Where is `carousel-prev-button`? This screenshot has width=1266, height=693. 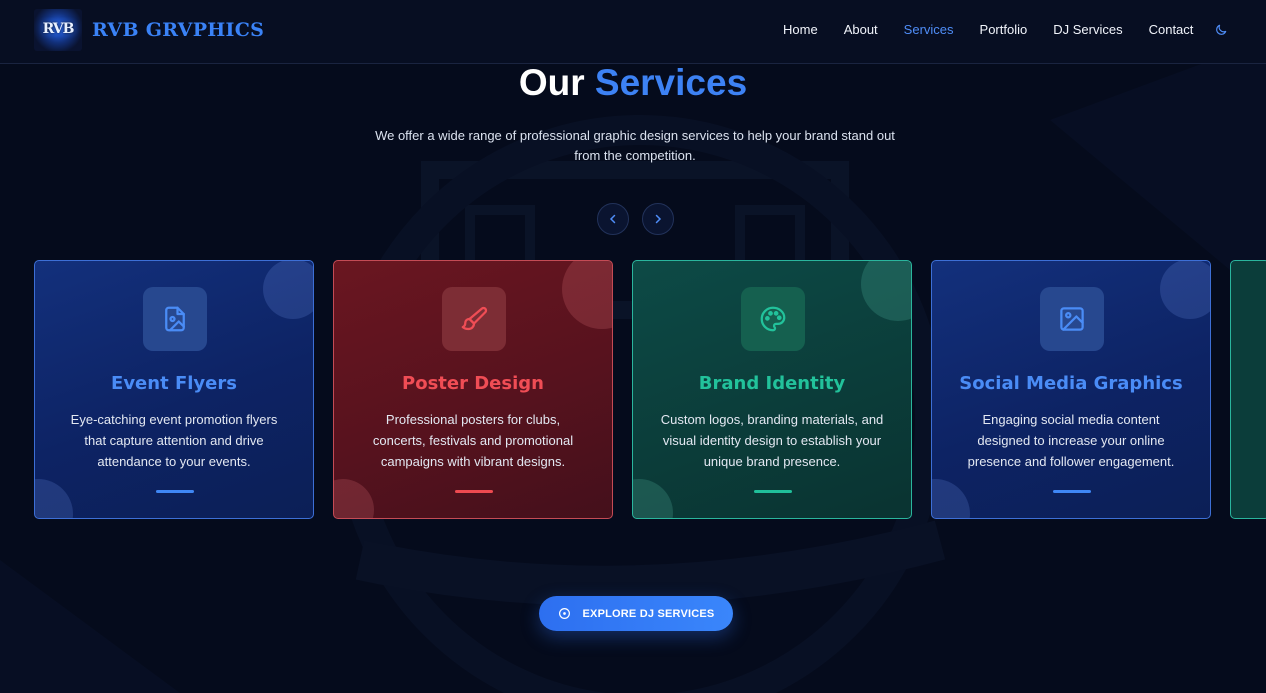
carousel-prev-button is located at coordinates (613, 219).